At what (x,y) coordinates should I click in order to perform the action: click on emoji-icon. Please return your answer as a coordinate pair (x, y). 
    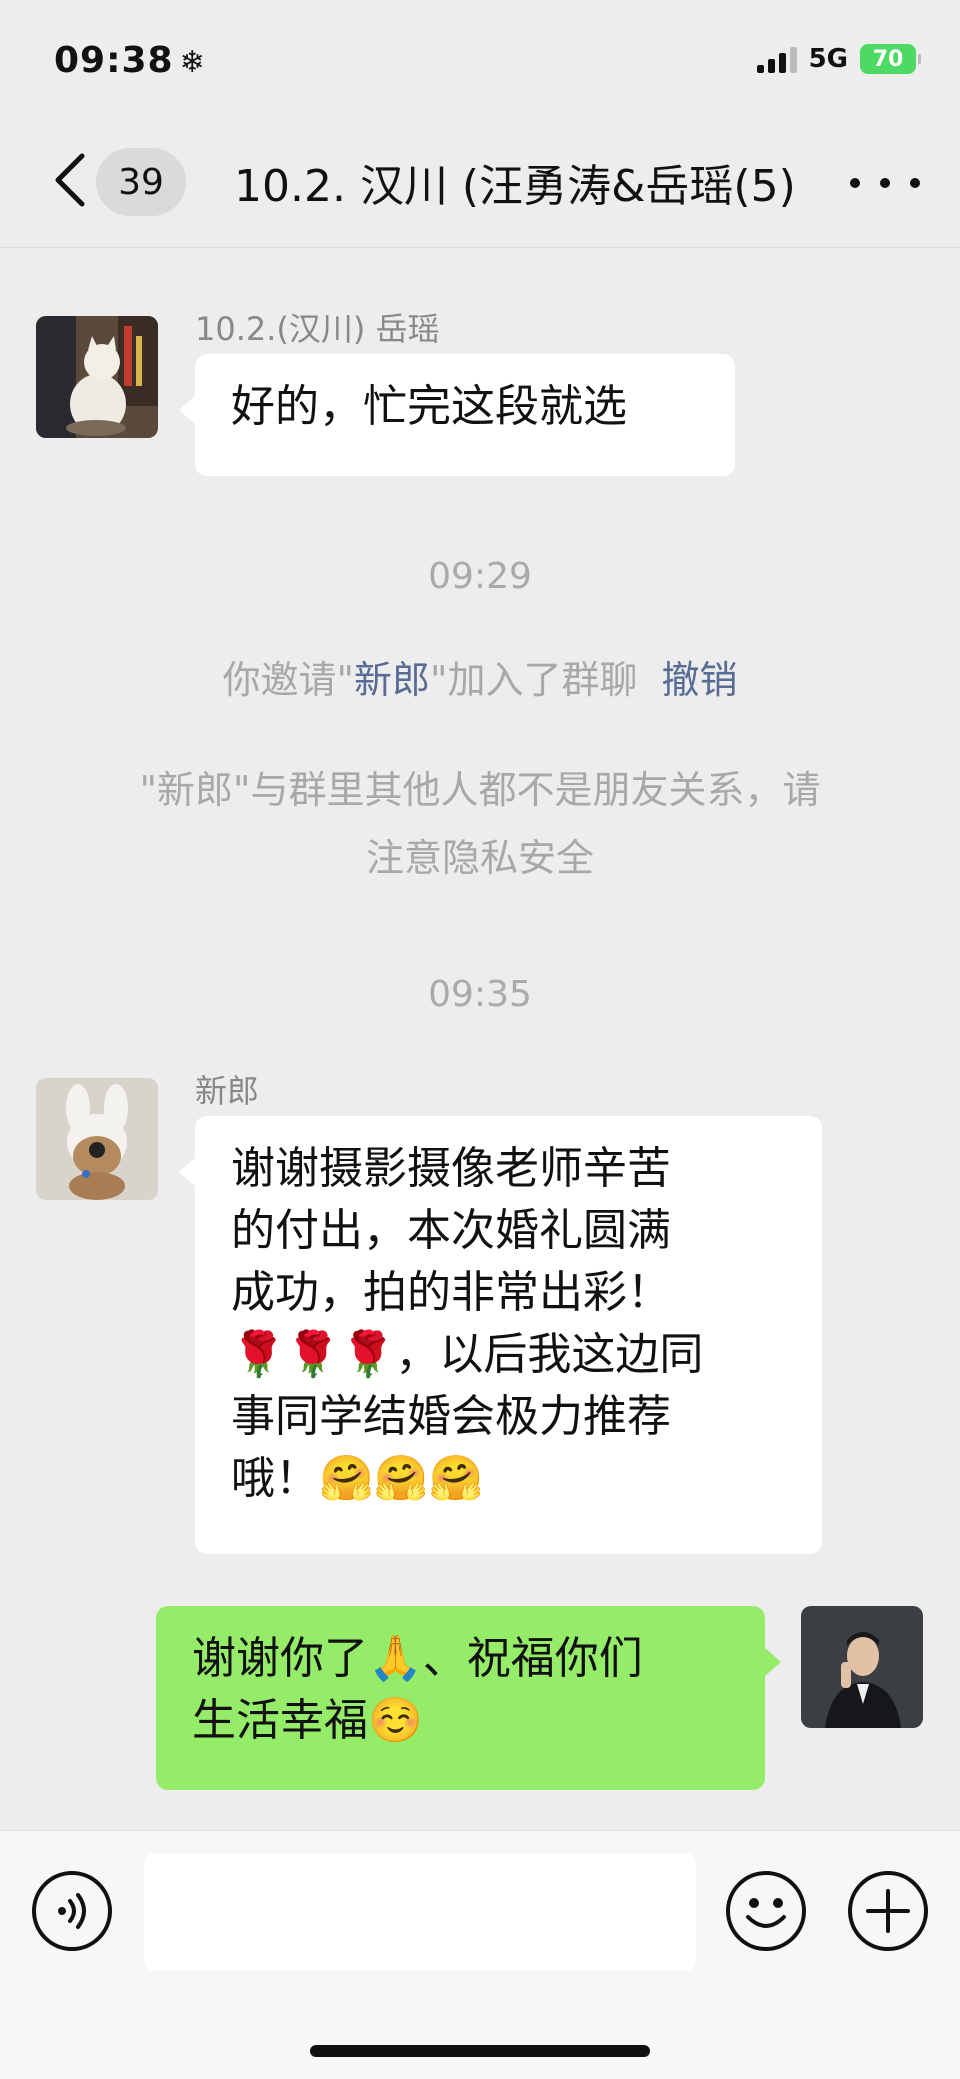
    Looking at the image, I should click on (766, 1913).